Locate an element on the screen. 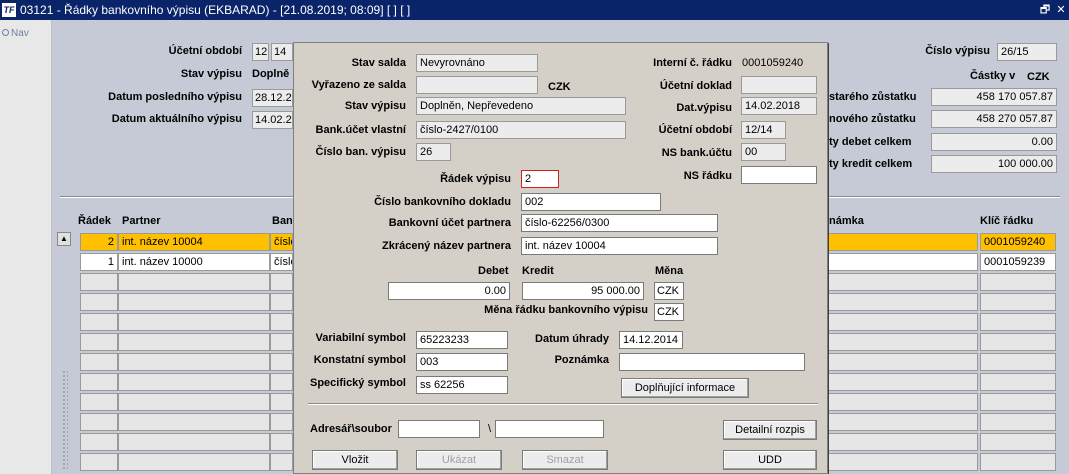  ucetni-doklad-field is located at coordinates (779, 85).